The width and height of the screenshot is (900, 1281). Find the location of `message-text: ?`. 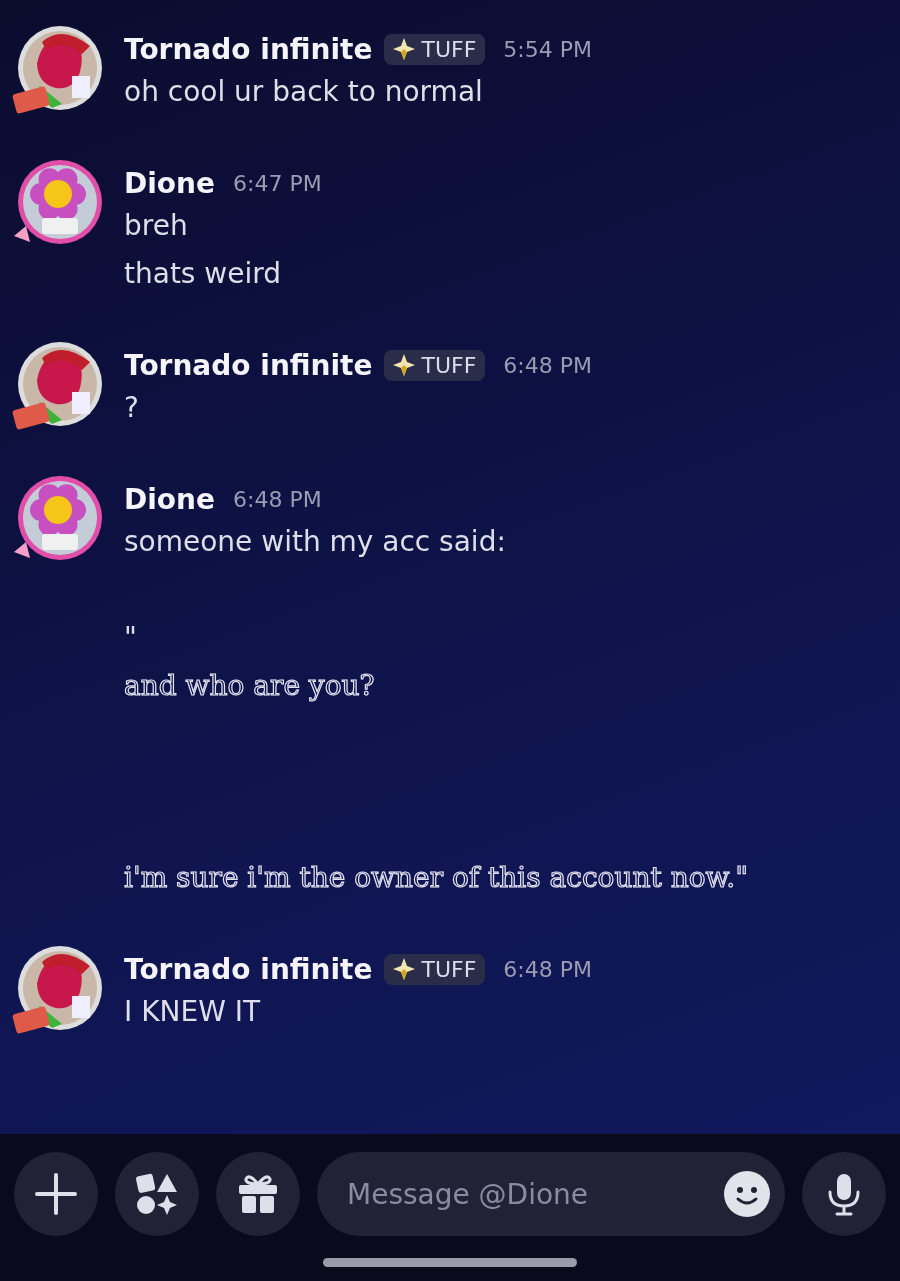

message-text: ? is located at coordinates (131, 408).